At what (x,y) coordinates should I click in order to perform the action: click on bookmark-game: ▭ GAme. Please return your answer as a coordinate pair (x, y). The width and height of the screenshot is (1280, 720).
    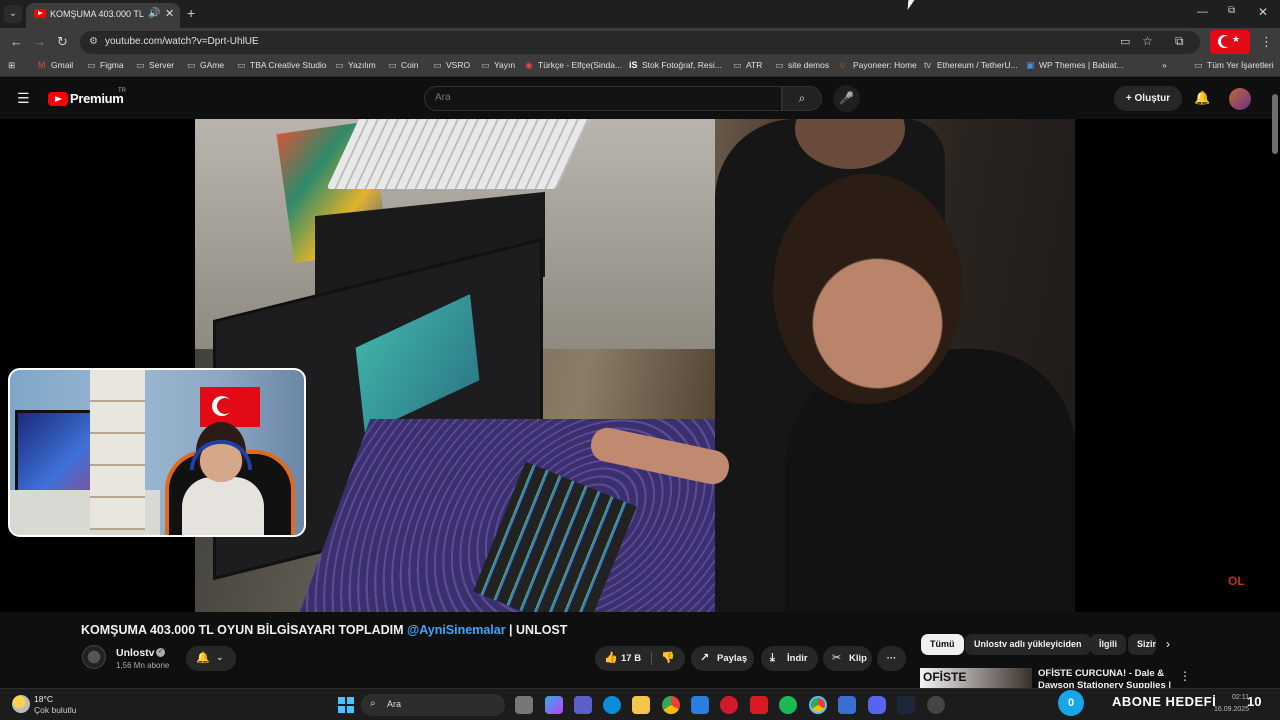
    Looking at the image, I should click on (205, 65).